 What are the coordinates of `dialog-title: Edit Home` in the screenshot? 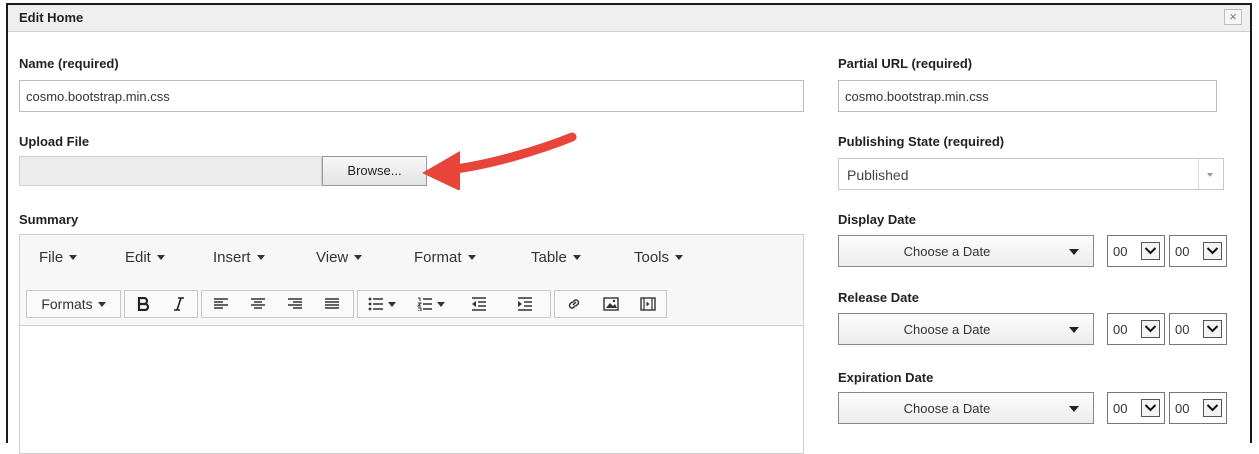 It's located at (51, 17).